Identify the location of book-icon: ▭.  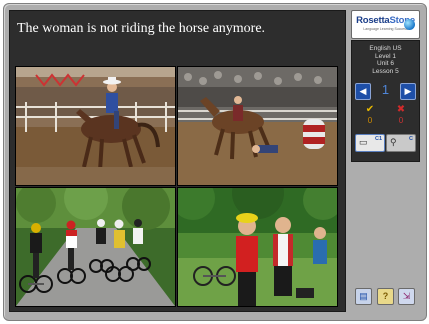
(363, 142).